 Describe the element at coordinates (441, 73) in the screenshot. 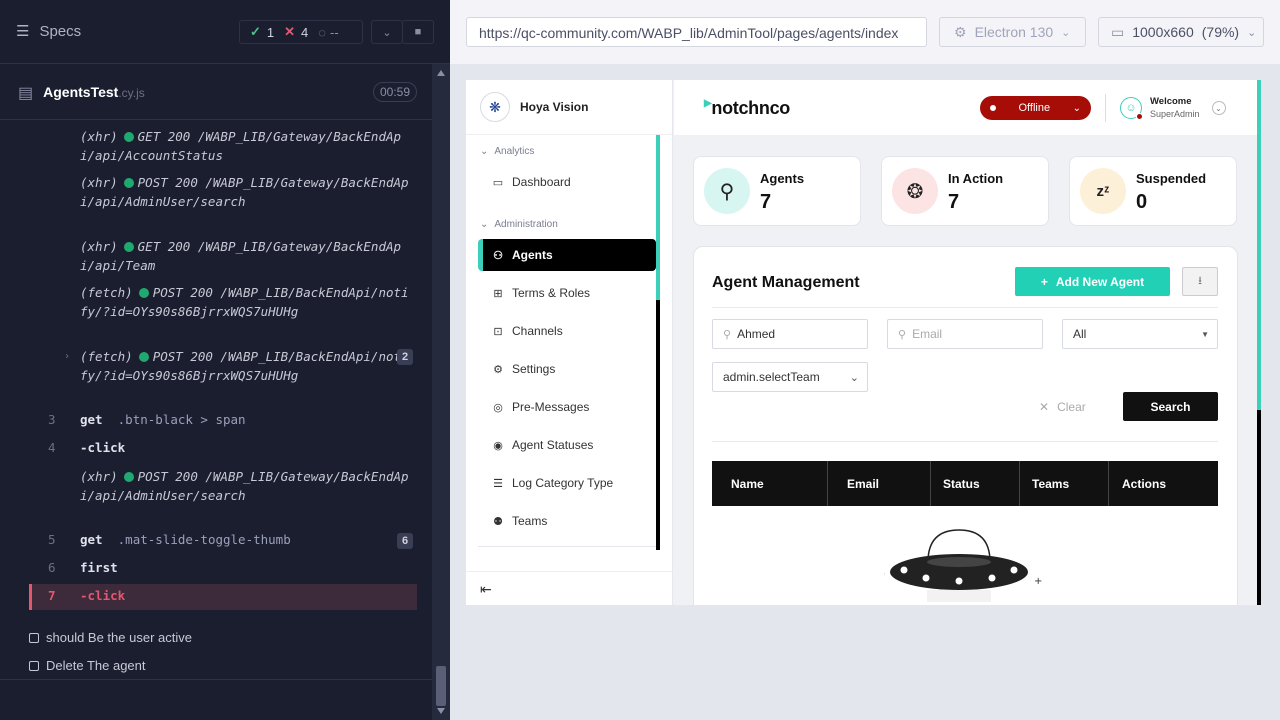

I see `scroll-up-icon` at that location.